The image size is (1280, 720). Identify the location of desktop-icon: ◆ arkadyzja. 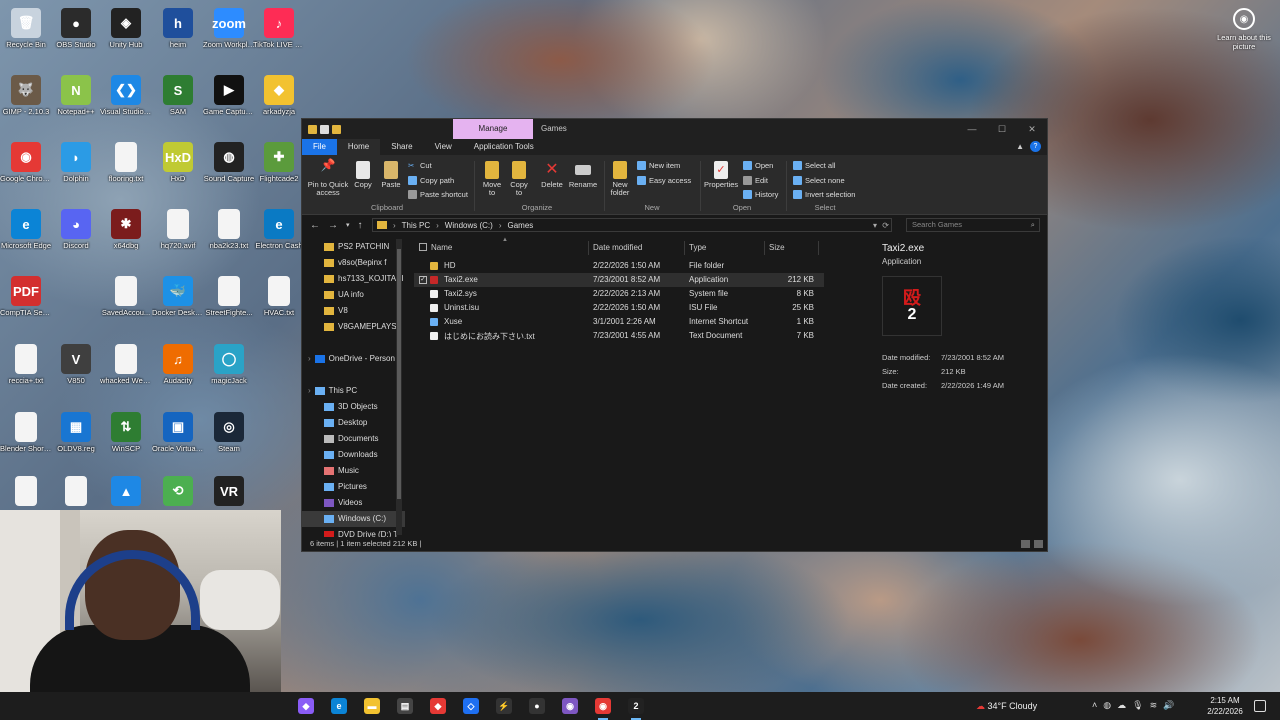
(279, 102).